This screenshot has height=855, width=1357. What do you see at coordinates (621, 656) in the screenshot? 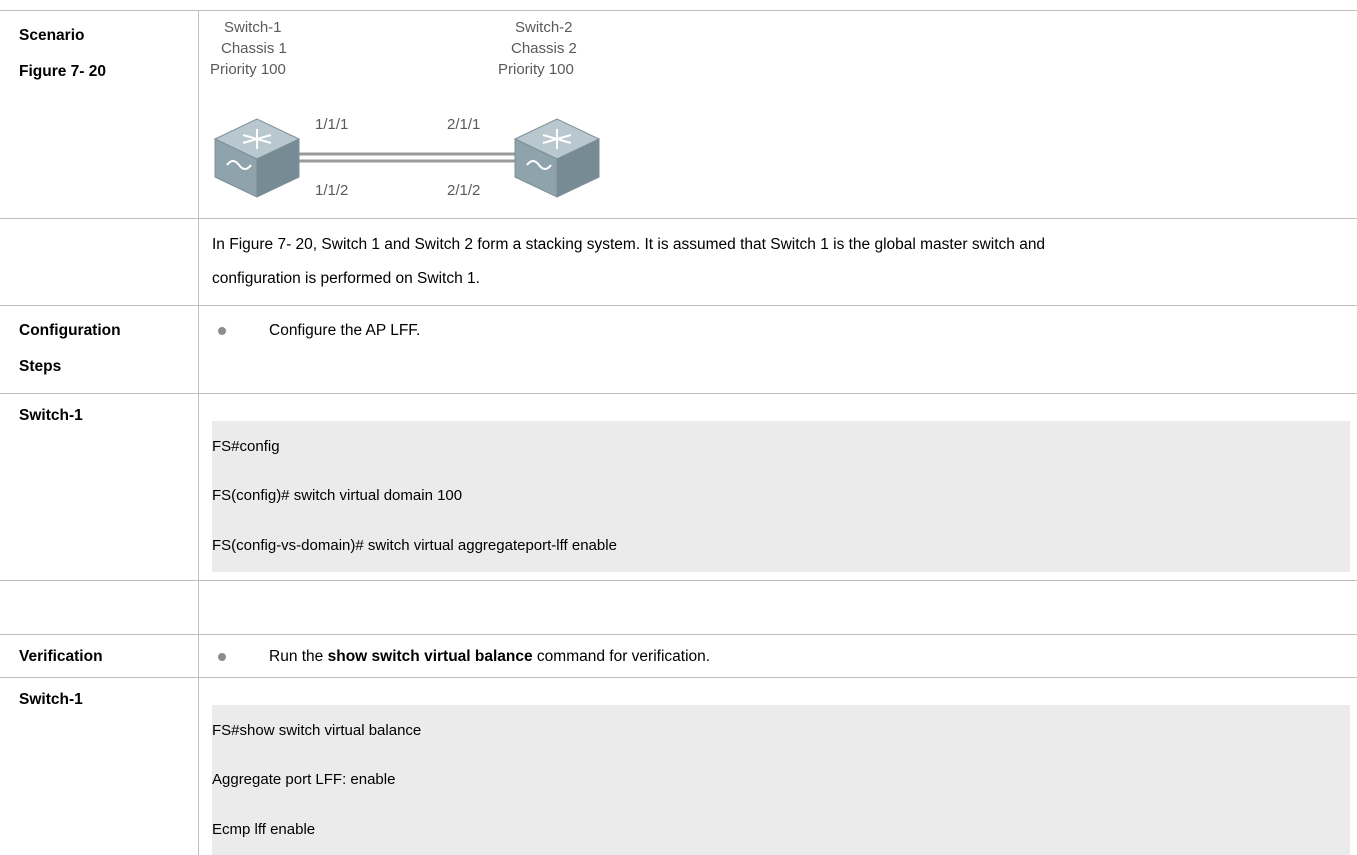
I see `verify-suffix: command for verification.` at bounding box center [621, 656].